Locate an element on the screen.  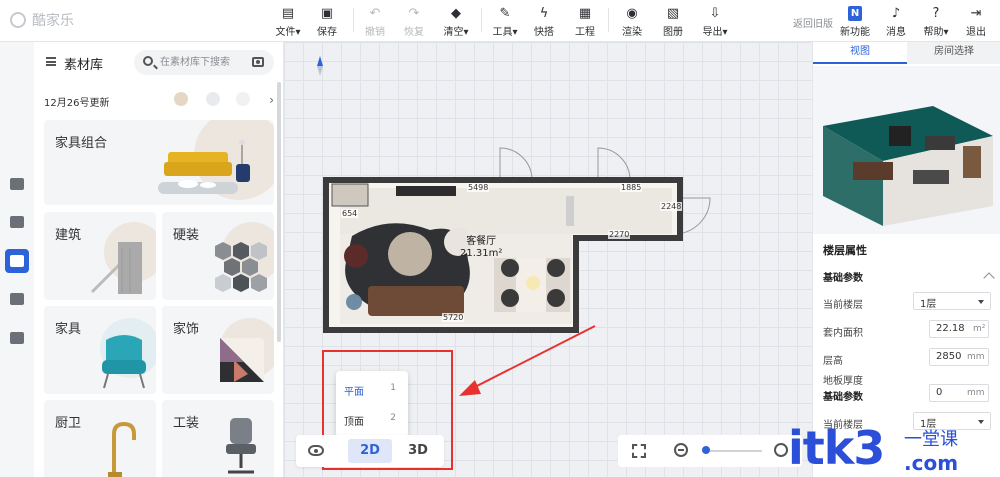
card-label: 建筑 is located at coordinates (68, 235).